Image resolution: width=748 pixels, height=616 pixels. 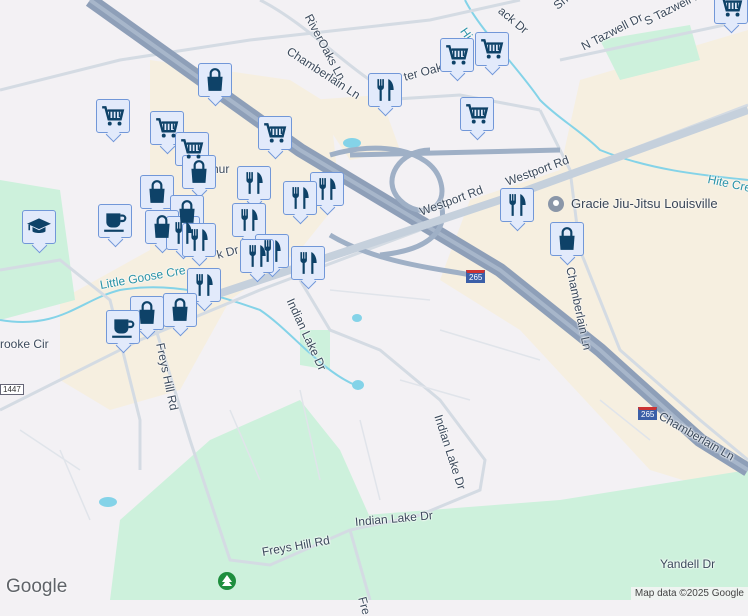 I want to click on road-label: rooke Cir, so click(x=24, y=344).